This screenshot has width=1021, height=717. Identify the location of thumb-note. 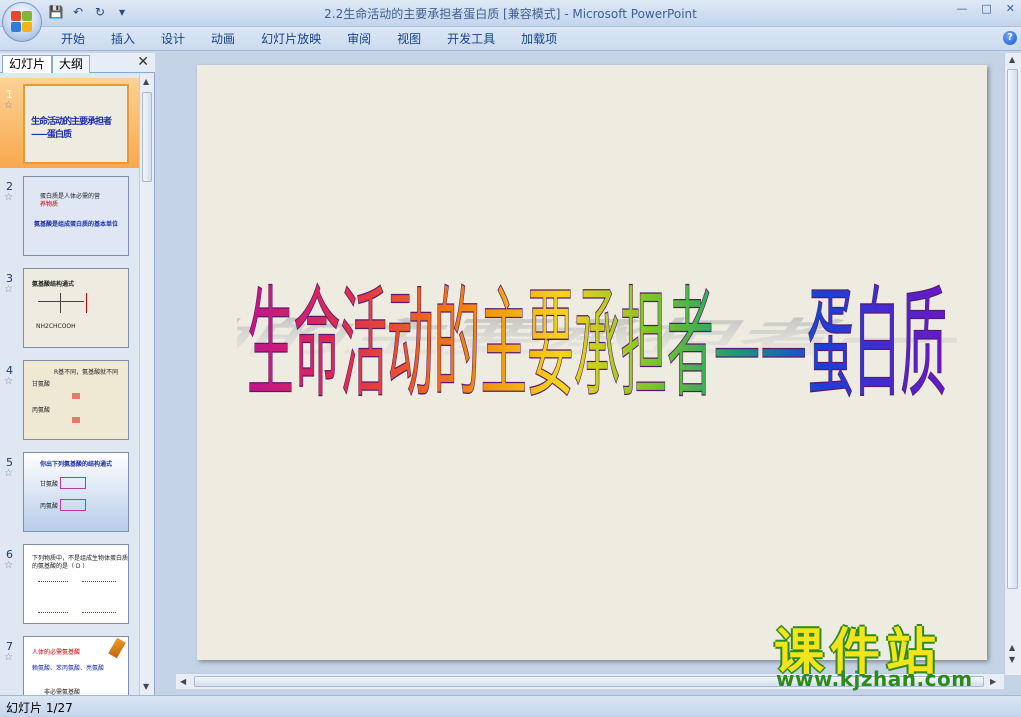
(105, 303).